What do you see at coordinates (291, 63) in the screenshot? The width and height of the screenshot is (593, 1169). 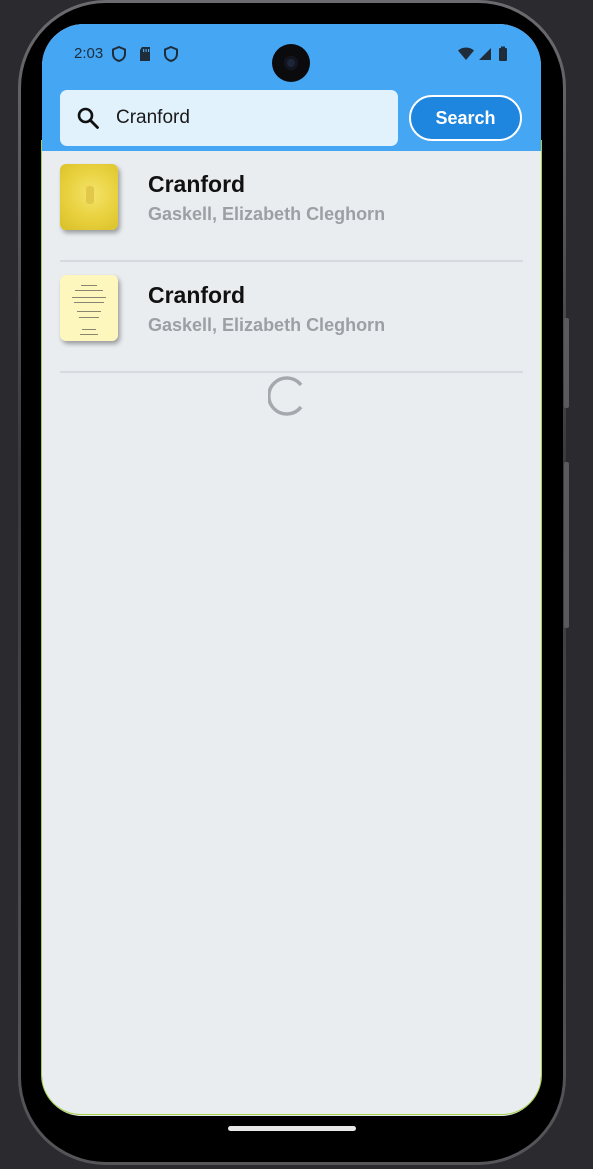 I see `front-camera` at bounding box center [291, 63].